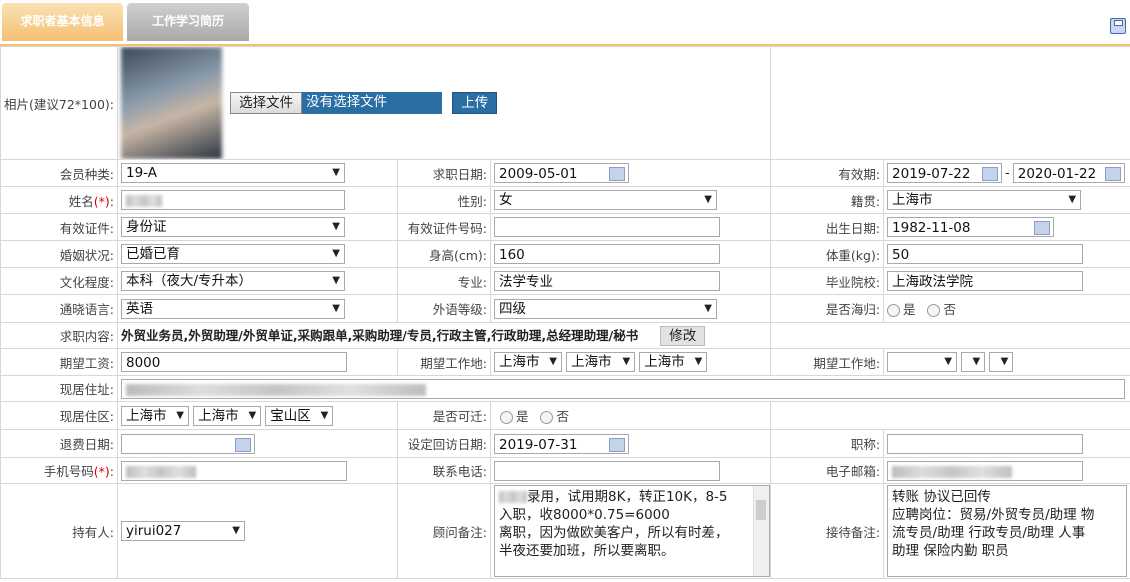 The image size is (1130, 582). Describe the element at coordinates (444, 254) in the screenshot. I see `height-label: 身高(cm):` at that location.